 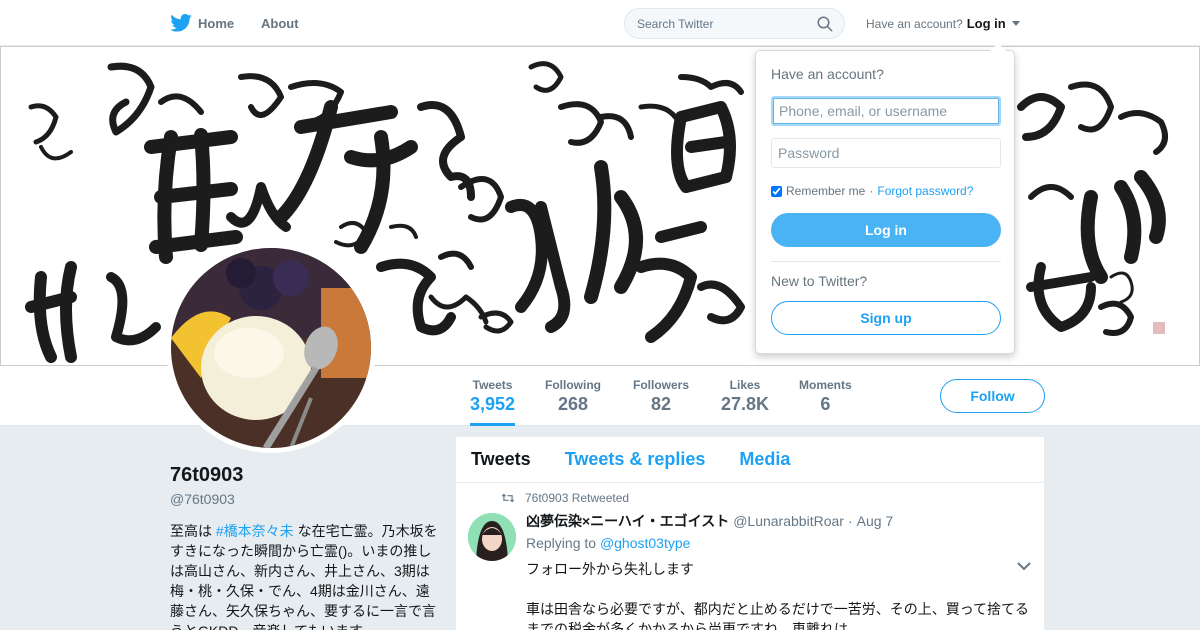 I want to click on stat-following-label: Following, so click(x=573, y=385).